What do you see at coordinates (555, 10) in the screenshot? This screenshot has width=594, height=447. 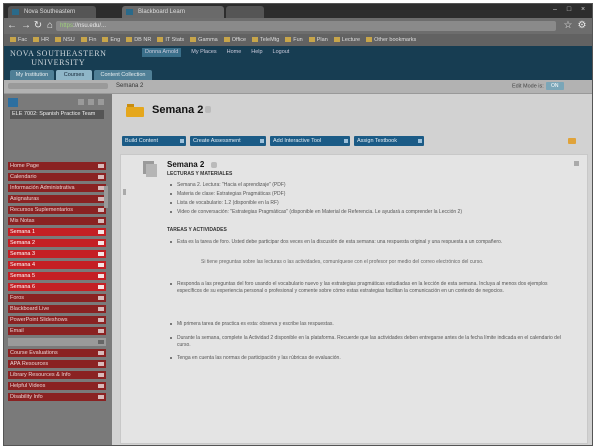 I see `minimize-icon: –` at bounding box center [555, 10].